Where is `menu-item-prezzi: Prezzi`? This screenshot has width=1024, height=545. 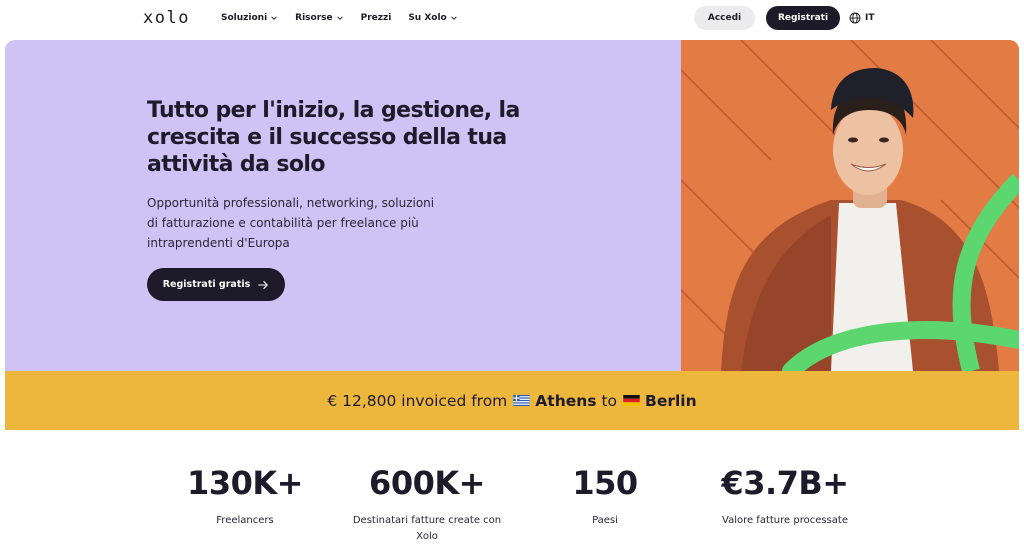 menu-item-prezzi: Prezzi is located at coordinates (376, 18).